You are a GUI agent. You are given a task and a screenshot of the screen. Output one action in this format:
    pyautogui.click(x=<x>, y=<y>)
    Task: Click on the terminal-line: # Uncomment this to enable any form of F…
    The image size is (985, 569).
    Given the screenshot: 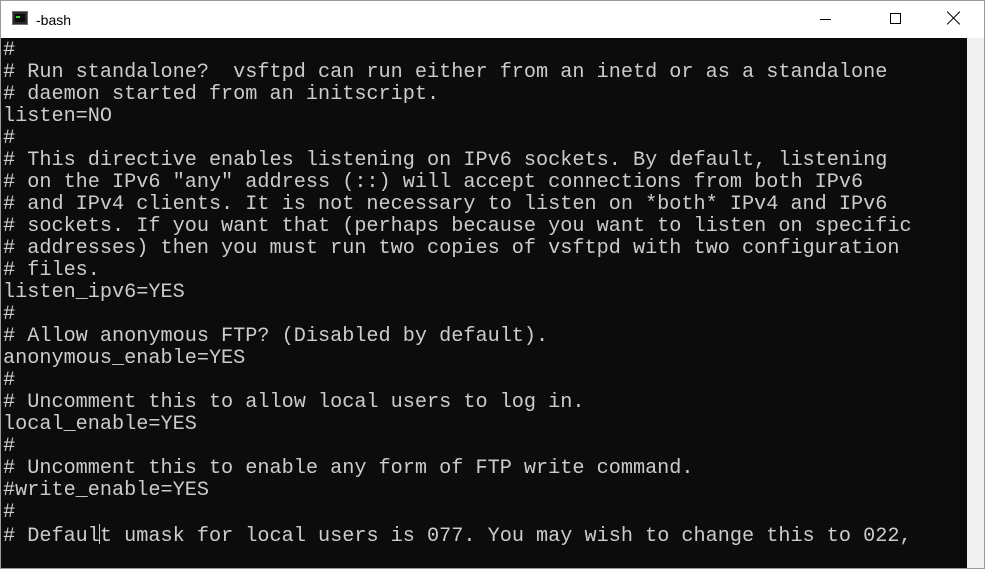 What is the action you would take?
    pyautogui.click(x=348, y=468)
    